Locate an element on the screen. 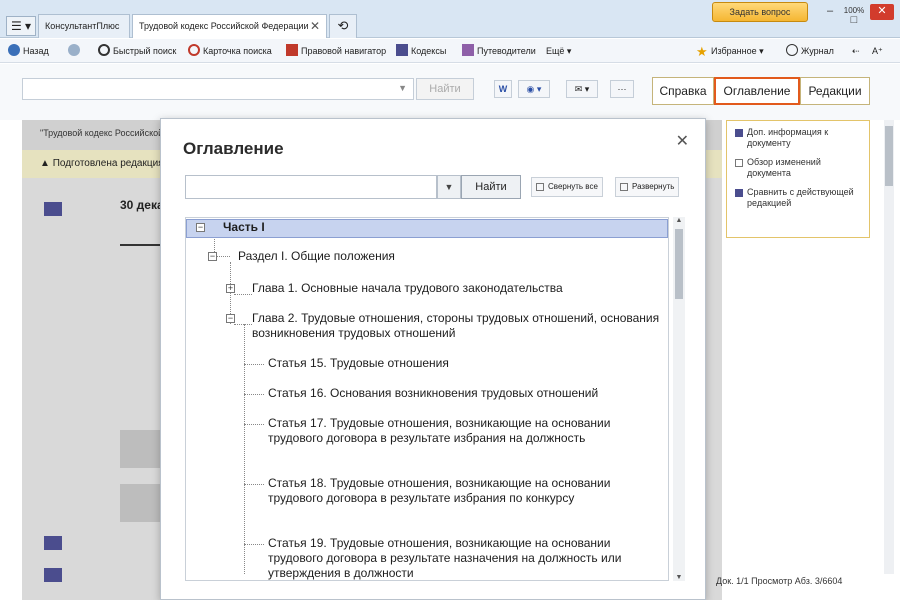 This screenshot has width=900, height=600. more-button: Ещё ▾ is located at coordinates (558, 51).